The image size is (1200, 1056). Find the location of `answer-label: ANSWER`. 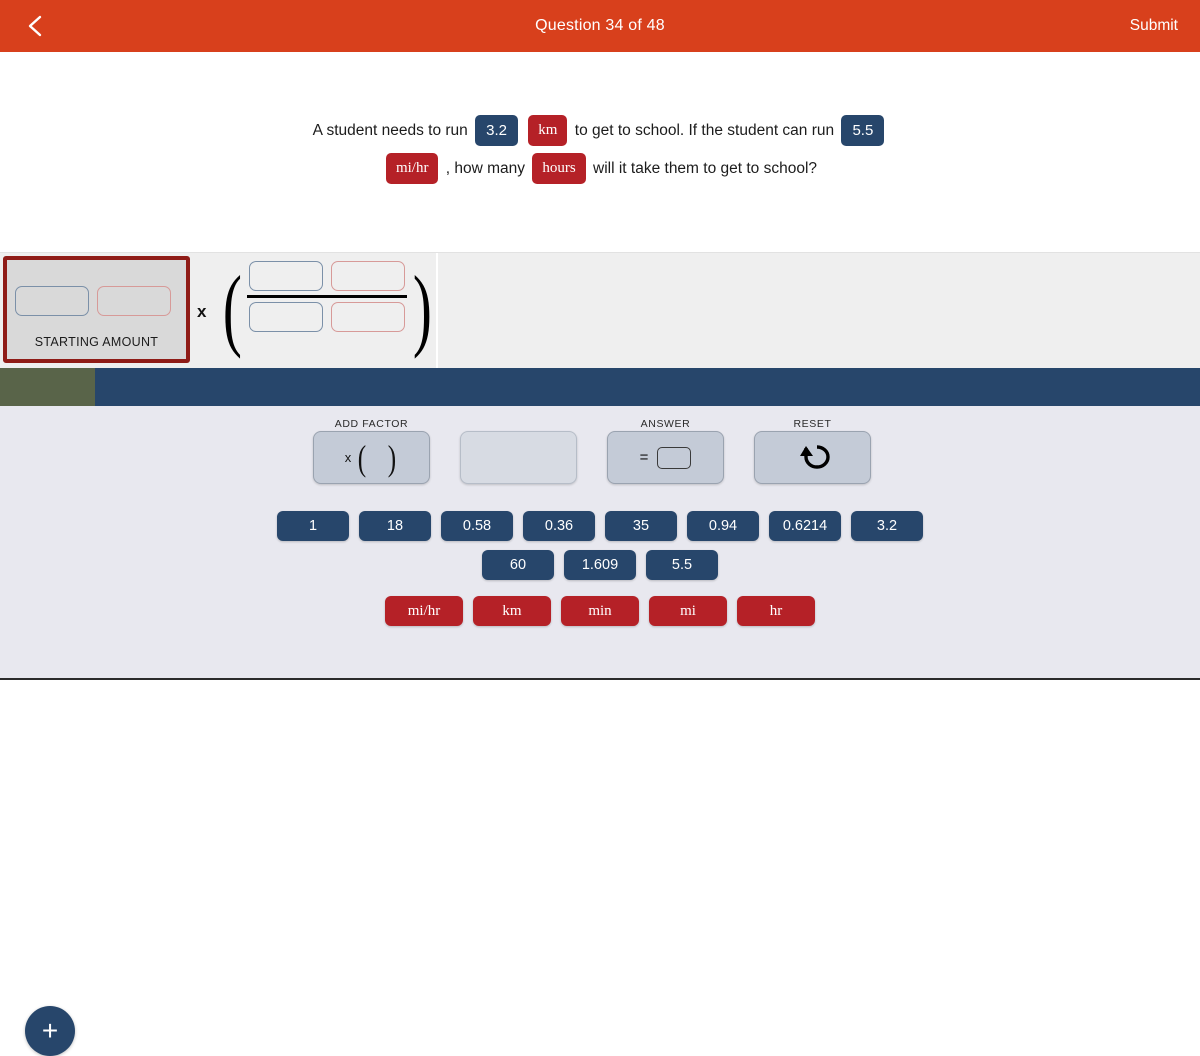

answer-label: ANSWER is located at coordinates (665, 424).